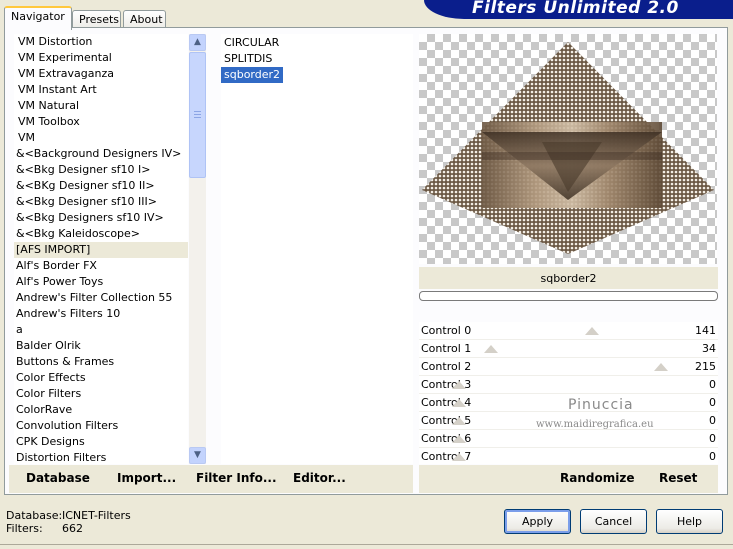  Describe the element at coordinates (101, 282) in the screenshot. I see `category-item: Alf's Power Toys` at that location.